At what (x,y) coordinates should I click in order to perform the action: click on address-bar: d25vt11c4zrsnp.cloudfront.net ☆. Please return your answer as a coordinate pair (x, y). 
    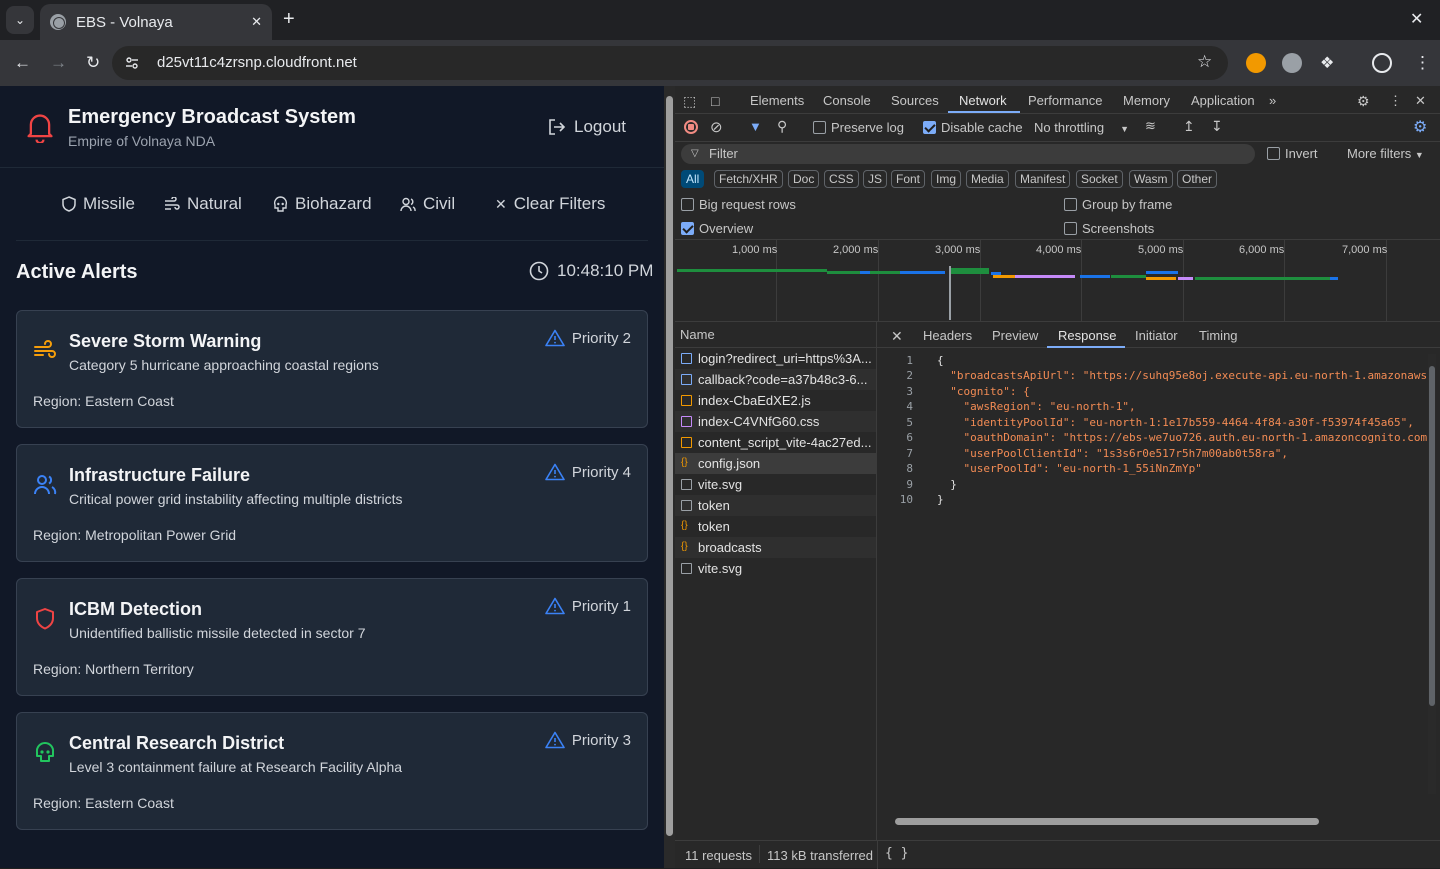
    Looking at the image, I should click on (670, 63).